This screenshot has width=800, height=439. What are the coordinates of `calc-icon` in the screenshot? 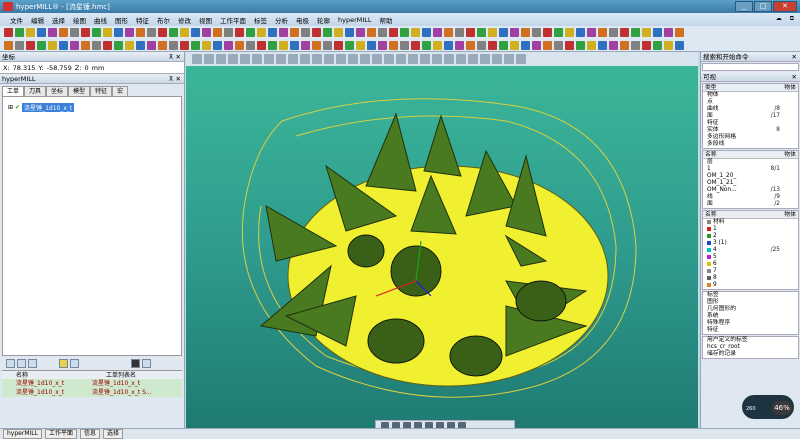 It's located at (74, 363).